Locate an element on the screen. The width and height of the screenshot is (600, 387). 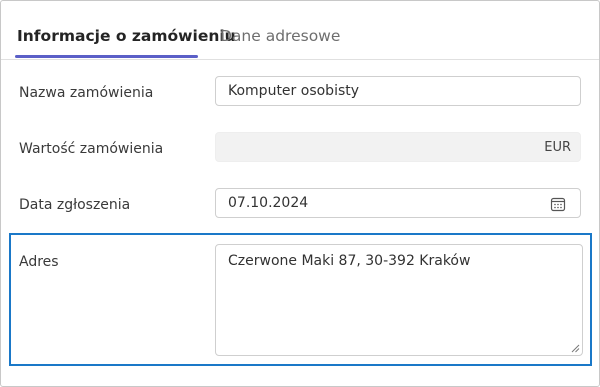
order-value-input: EUR is located at coordinates (398, 147).